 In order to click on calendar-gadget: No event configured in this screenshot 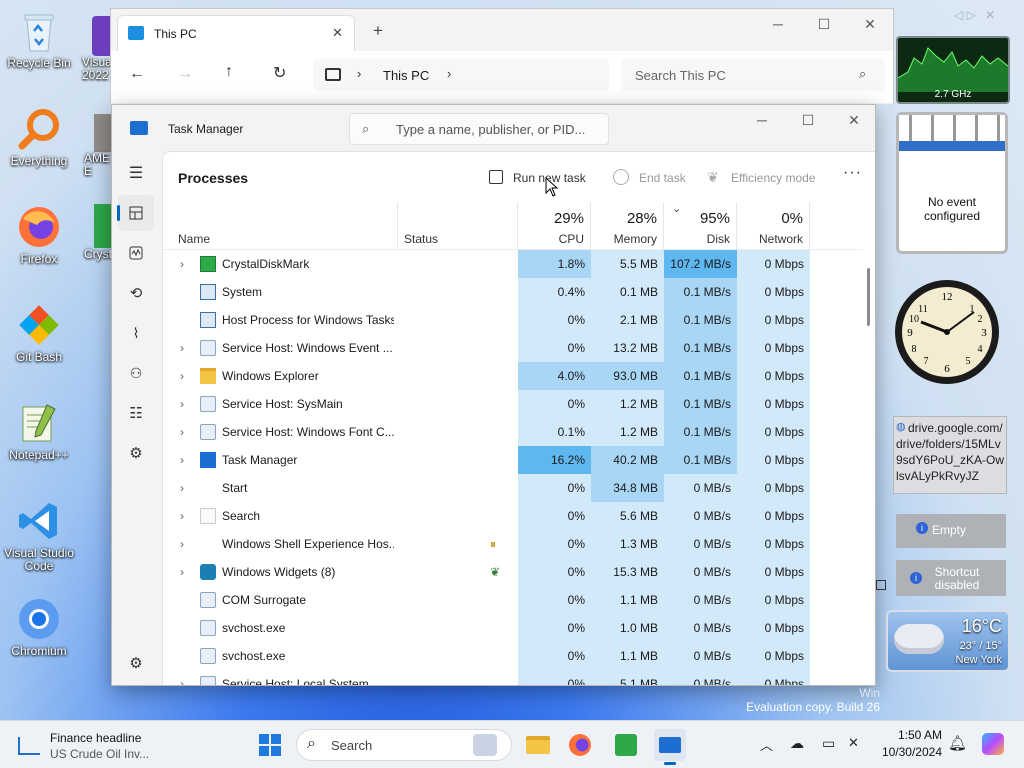, I will do `click(952, 183)`.